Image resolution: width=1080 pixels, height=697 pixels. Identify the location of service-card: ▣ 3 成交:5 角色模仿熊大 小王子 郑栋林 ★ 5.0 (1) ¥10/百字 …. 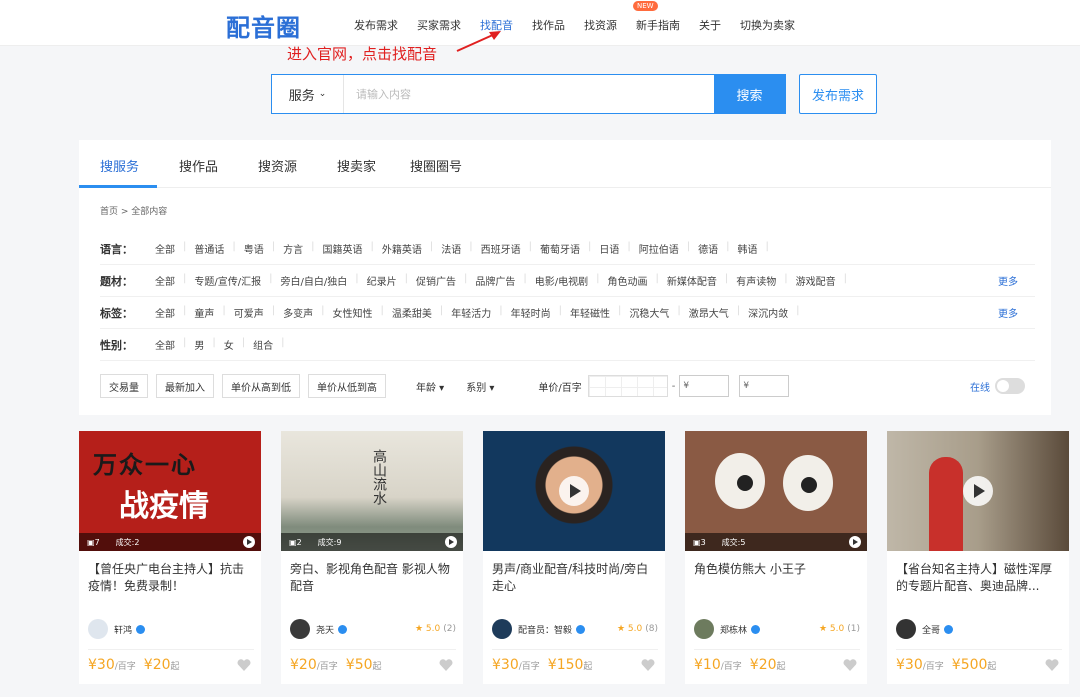
(776, 557).